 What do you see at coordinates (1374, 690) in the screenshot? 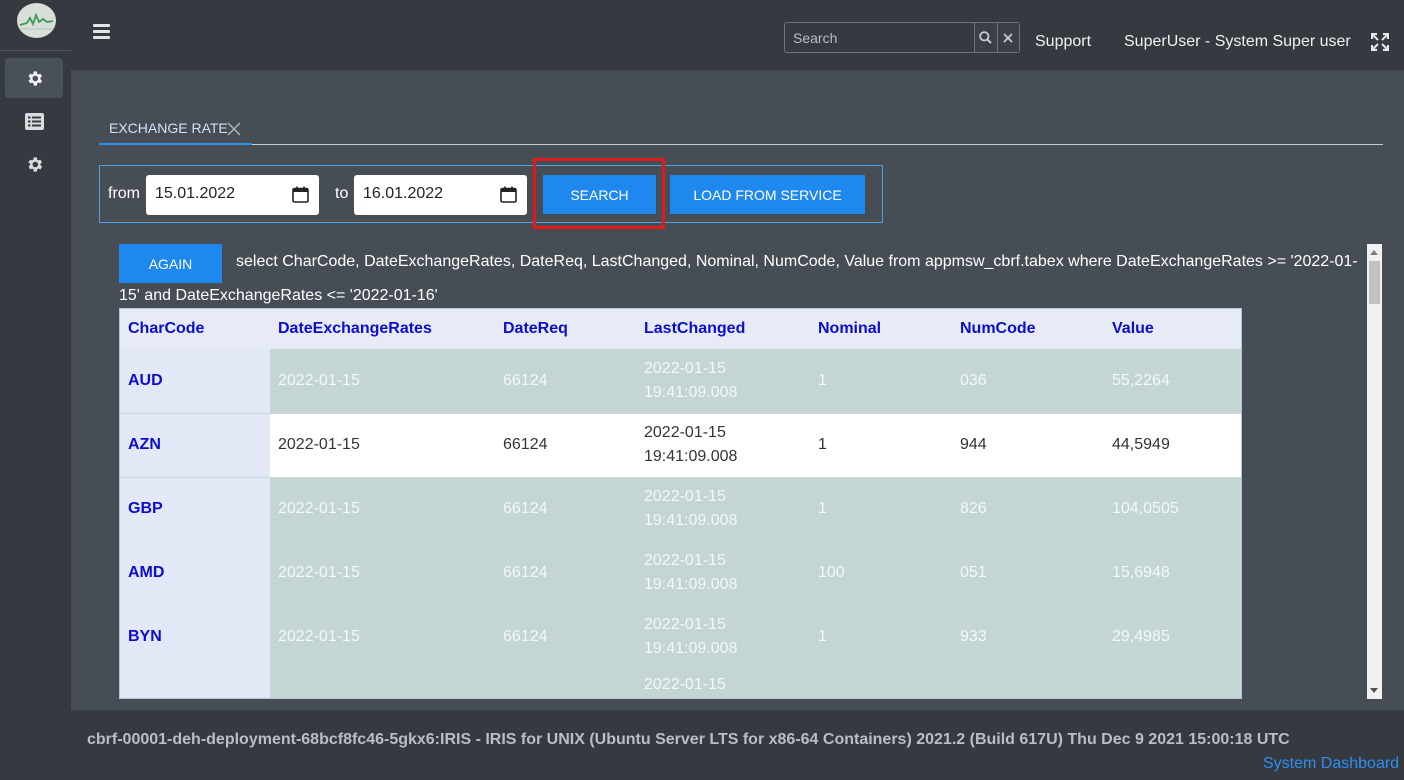
I see `scroll-down-arrow-icon` at bounding box center [1374, 690].